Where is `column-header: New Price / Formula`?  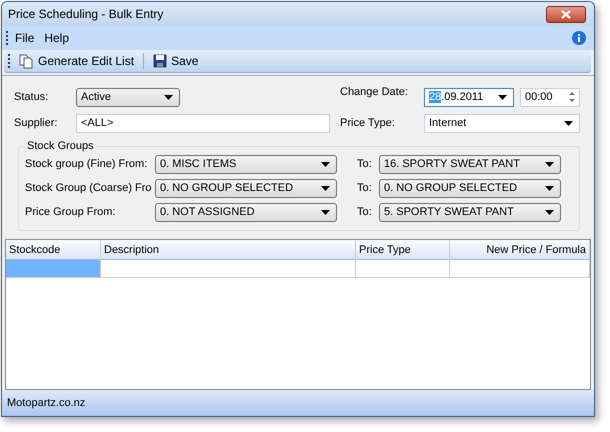
column-header: New Price / Formula is located at coordinates (520, 250).